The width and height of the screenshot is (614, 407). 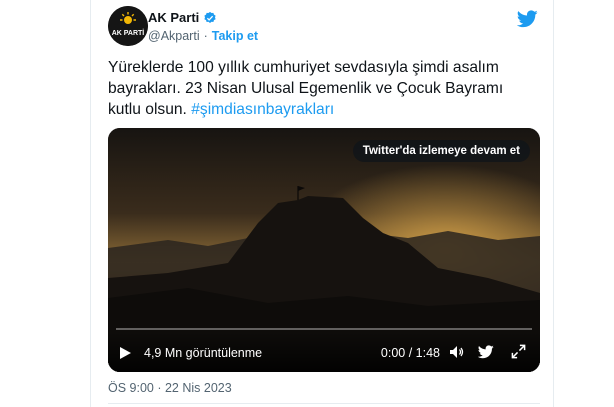 What do you see at coordinates (324, 329) in the screenshot?
I see `progress-bar` at bounding box center [324, 329].